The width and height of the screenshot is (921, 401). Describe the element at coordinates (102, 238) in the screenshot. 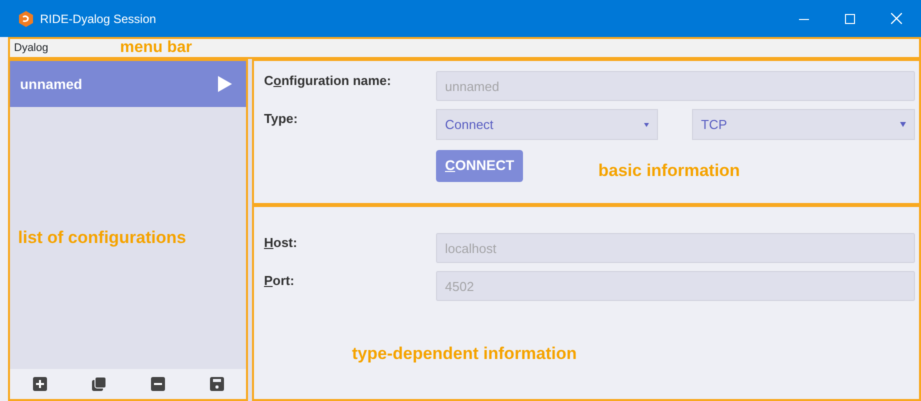

I see `annotation-label: list of configurations` at that location.